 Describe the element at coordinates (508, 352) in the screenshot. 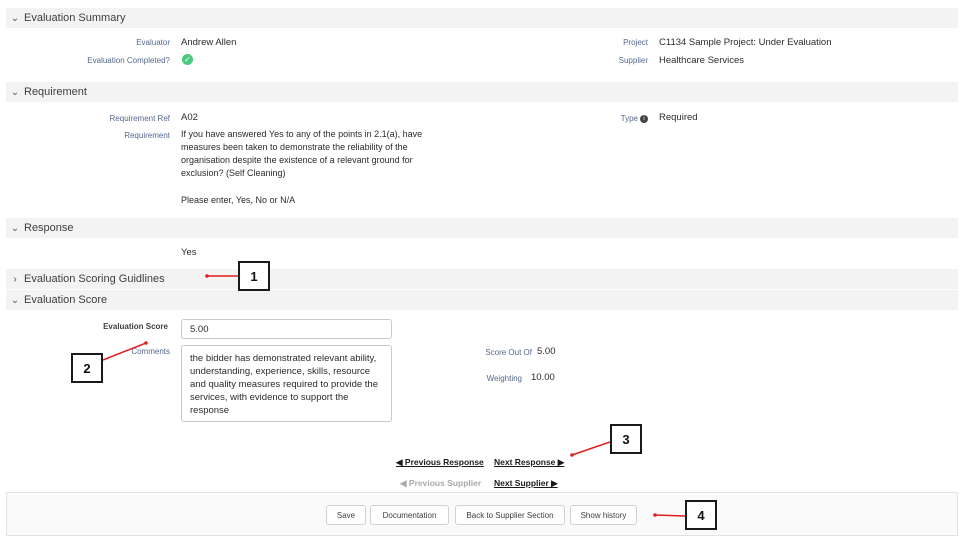

I see `score-out-of-label: Score Out Of` at that location.